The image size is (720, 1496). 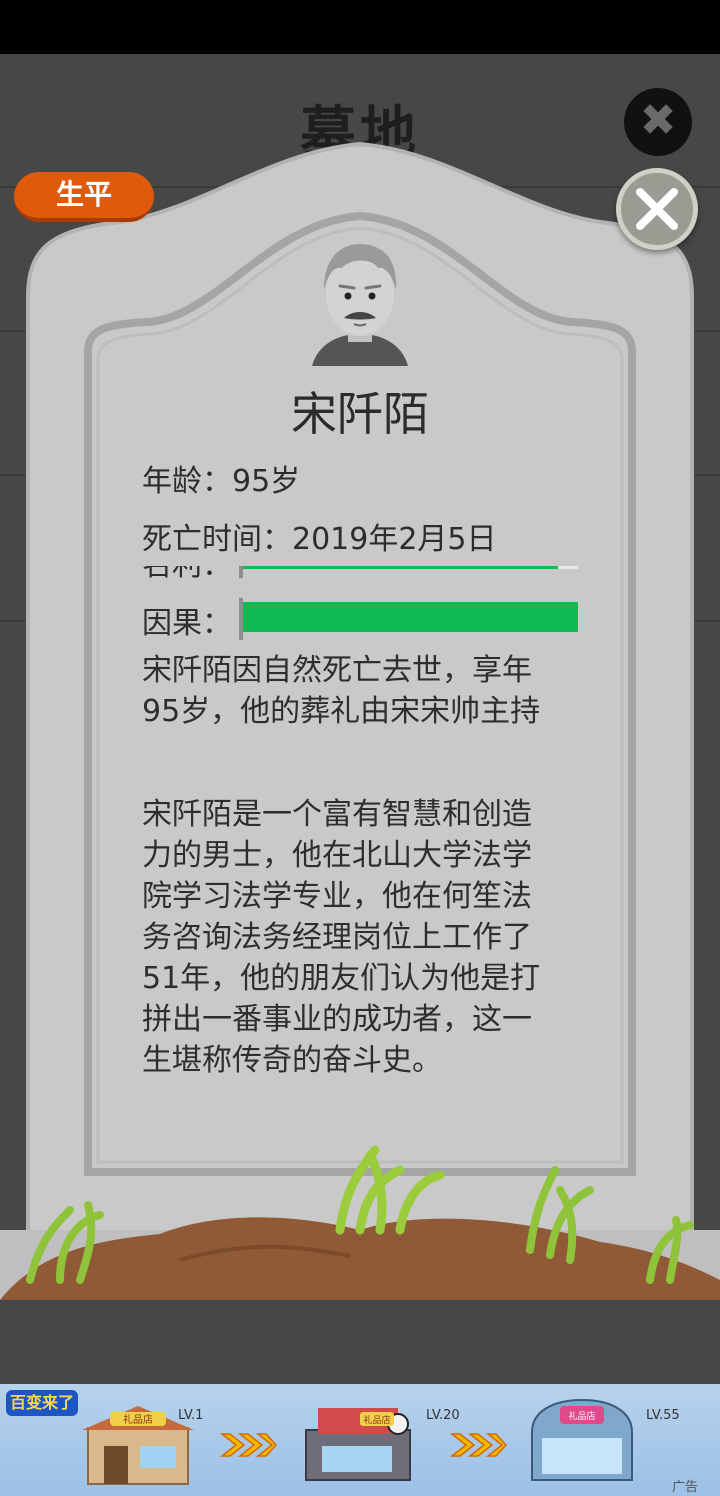 I want to click on death-time-text: 死亡时间：2019年2月5日, so click(x=319, y=539).